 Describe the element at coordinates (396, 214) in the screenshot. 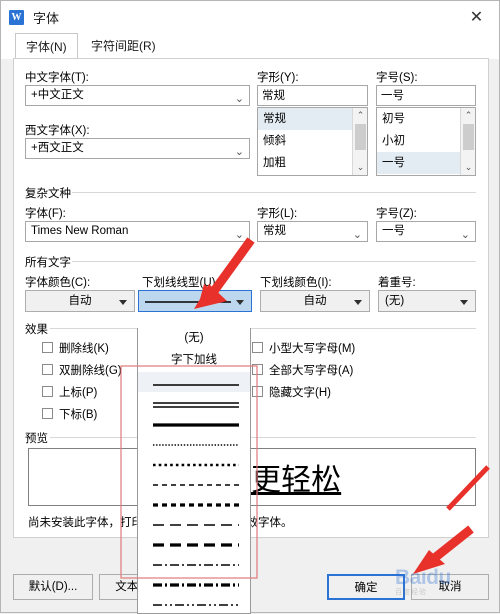

I see `cs-size-label: 字号(Z):` at that location.